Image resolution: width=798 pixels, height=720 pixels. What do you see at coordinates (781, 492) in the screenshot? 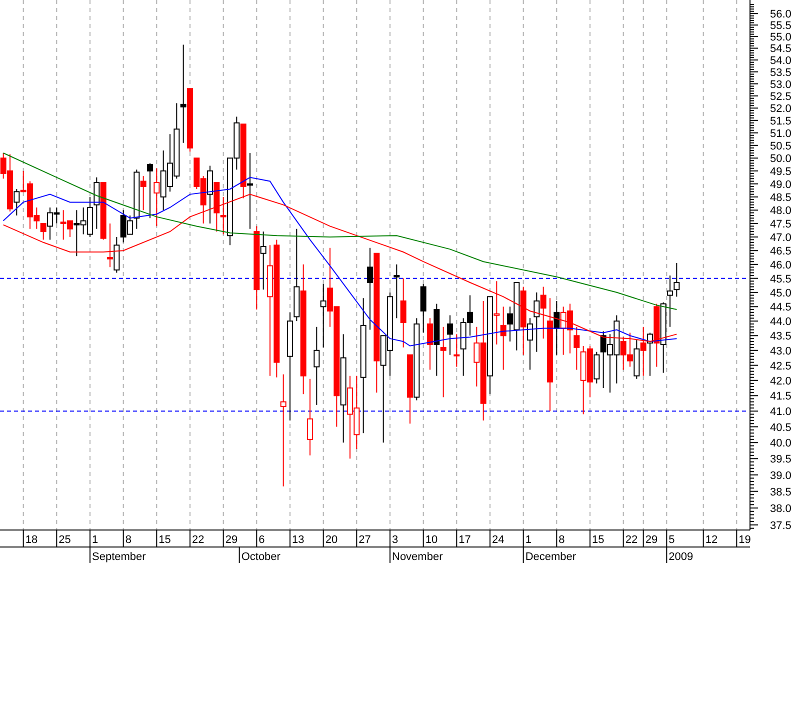
I see `price-axis-label: 38.5` at bounding box center [781, 492].